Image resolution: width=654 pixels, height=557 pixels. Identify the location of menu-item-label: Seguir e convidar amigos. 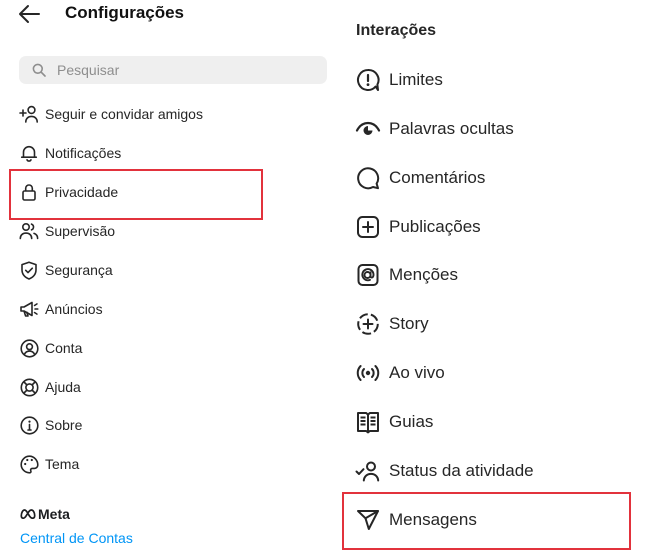
(124, 114).